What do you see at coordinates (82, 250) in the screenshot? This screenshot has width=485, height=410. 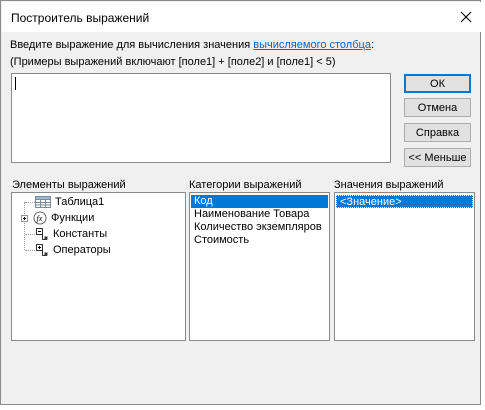 I see `tree-item-label: Операторы` at bounding box center [82, 250].